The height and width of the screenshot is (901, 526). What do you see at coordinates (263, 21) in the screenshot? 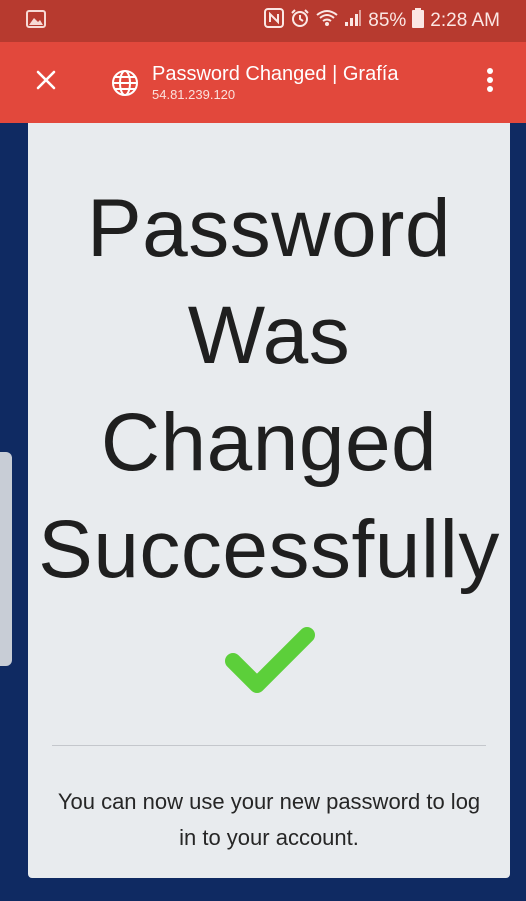
I see `status-bar: 85% 2:28 AM` at bounding box center [263, 21].